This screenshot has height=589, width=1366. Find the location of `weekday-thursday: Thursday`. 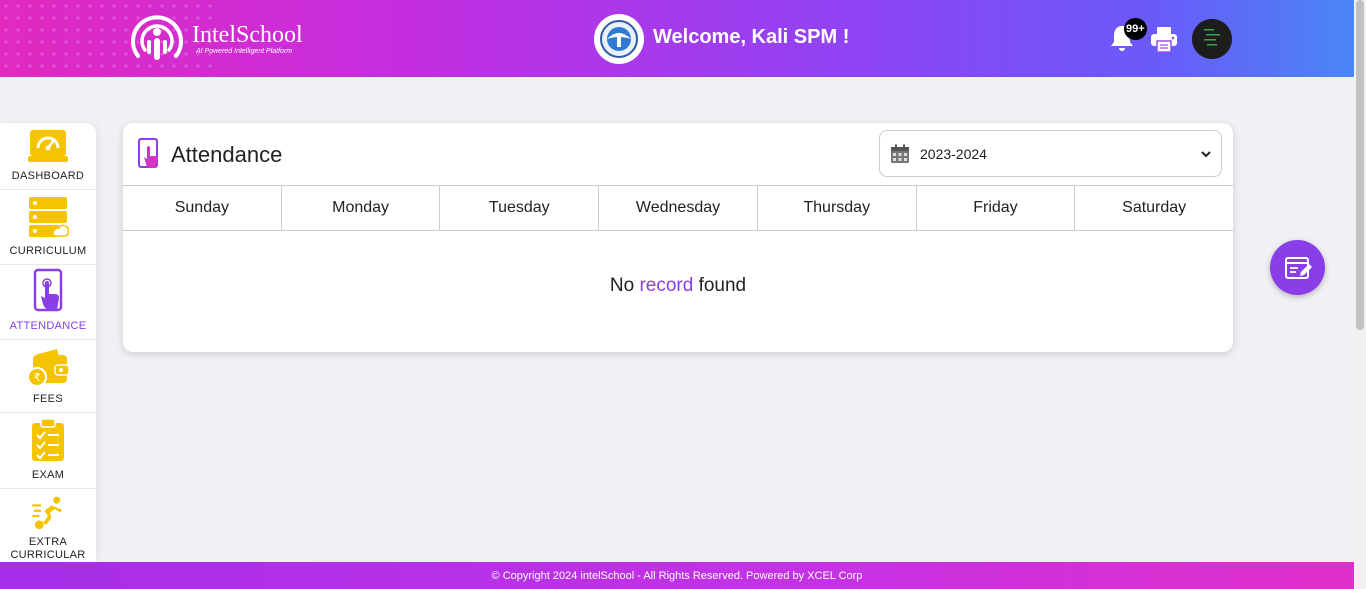

weekday-thursday: Thursday is located at coordinates (837, 208).